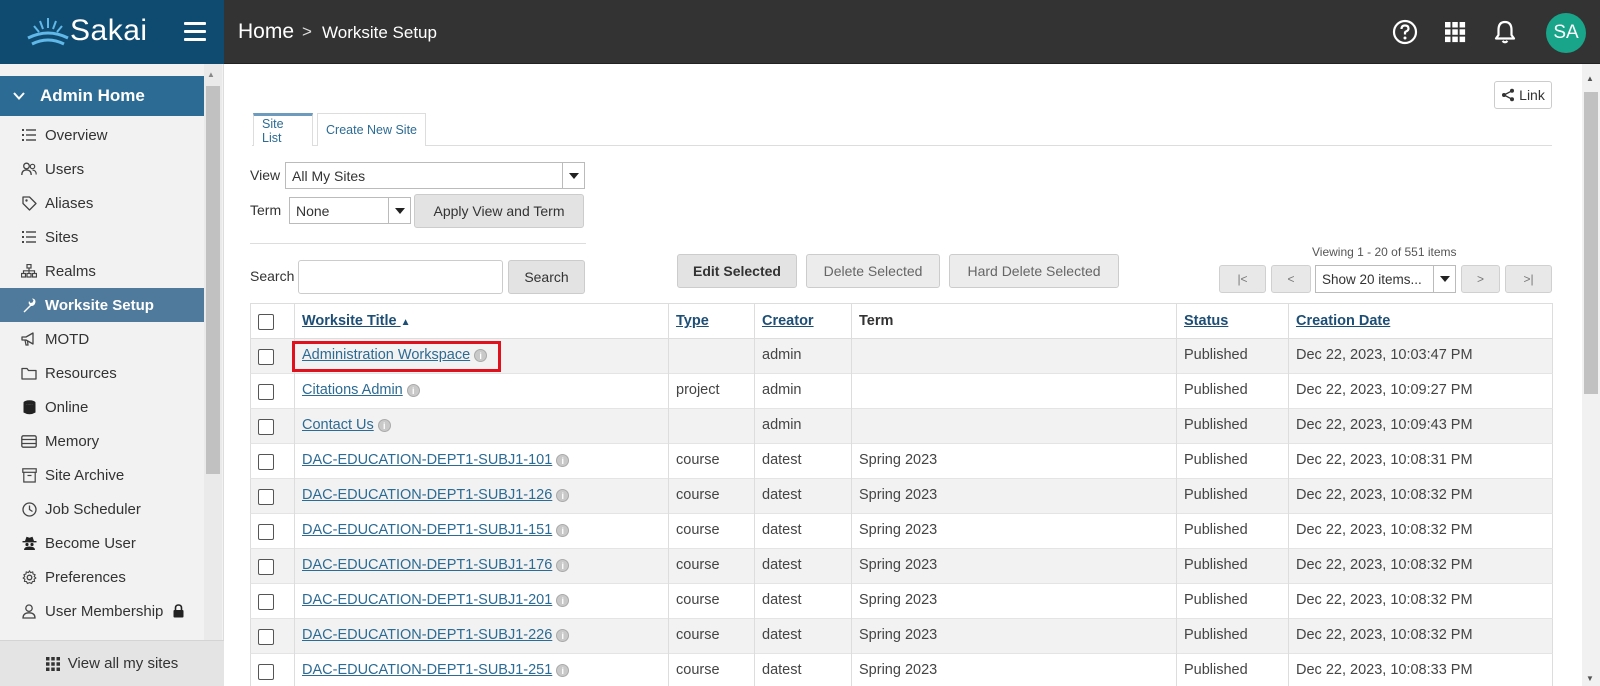  What do you see at coordinates (737, 271) in the screenshot?
I see `edit-selected-button: Edit Selected` at bounding box center [737, 271].